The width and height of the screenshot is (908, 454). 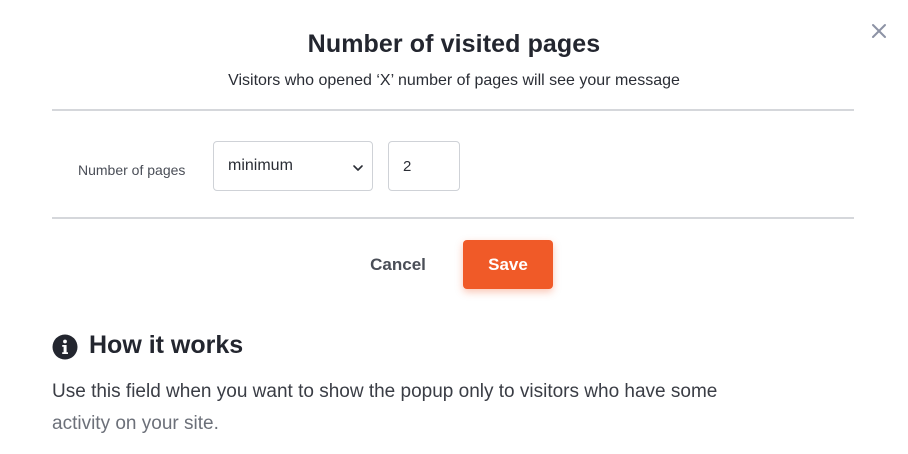 I want to click on operator-select-value: minimum, so click(x=260, y=165).